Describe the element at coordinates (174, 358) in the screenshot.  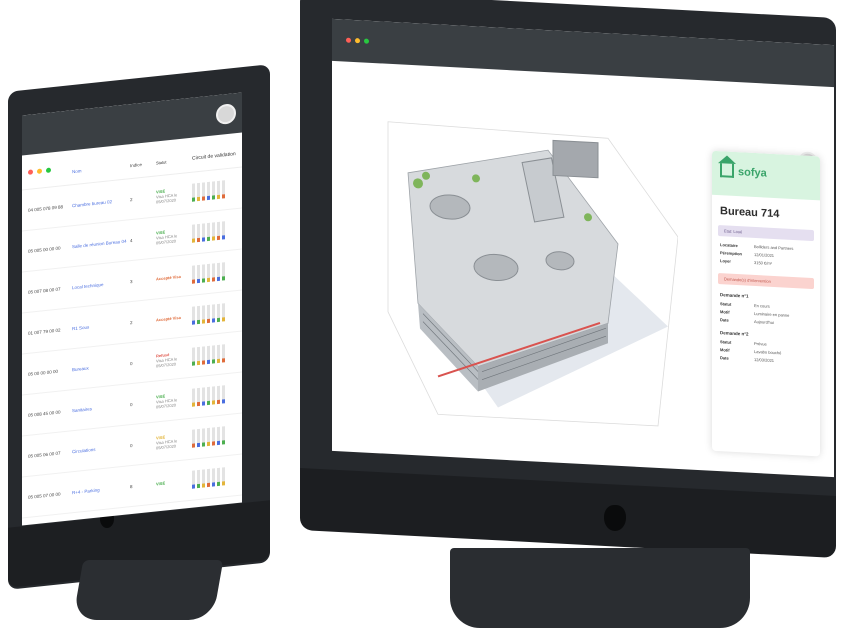
I see `row-status: Refusé Visa HCA le 05/07/2020` at that location.